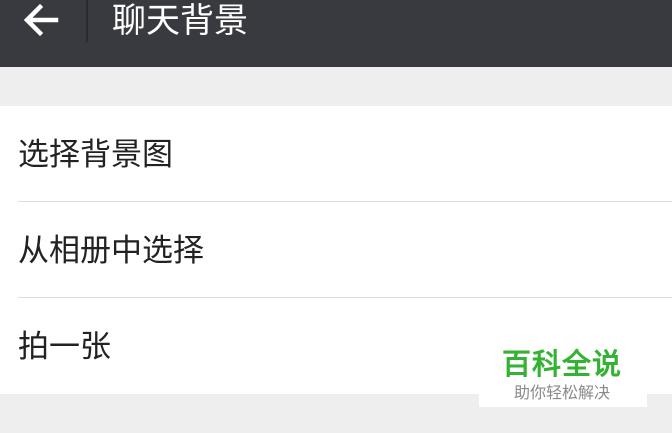 This screenshot has height=433, width=672. I want to click on menu-item-label: 从相册中选择, so click(111, 251).